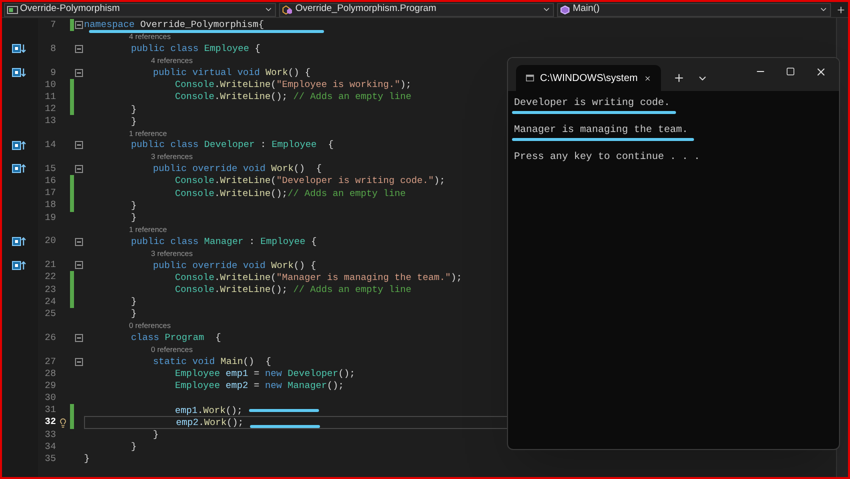 This screenshot has height=479, width=850. What do you see at coordinates (50, 205) in the screenshot?
I see `line-number: 18` at bounding box center [50, 205].